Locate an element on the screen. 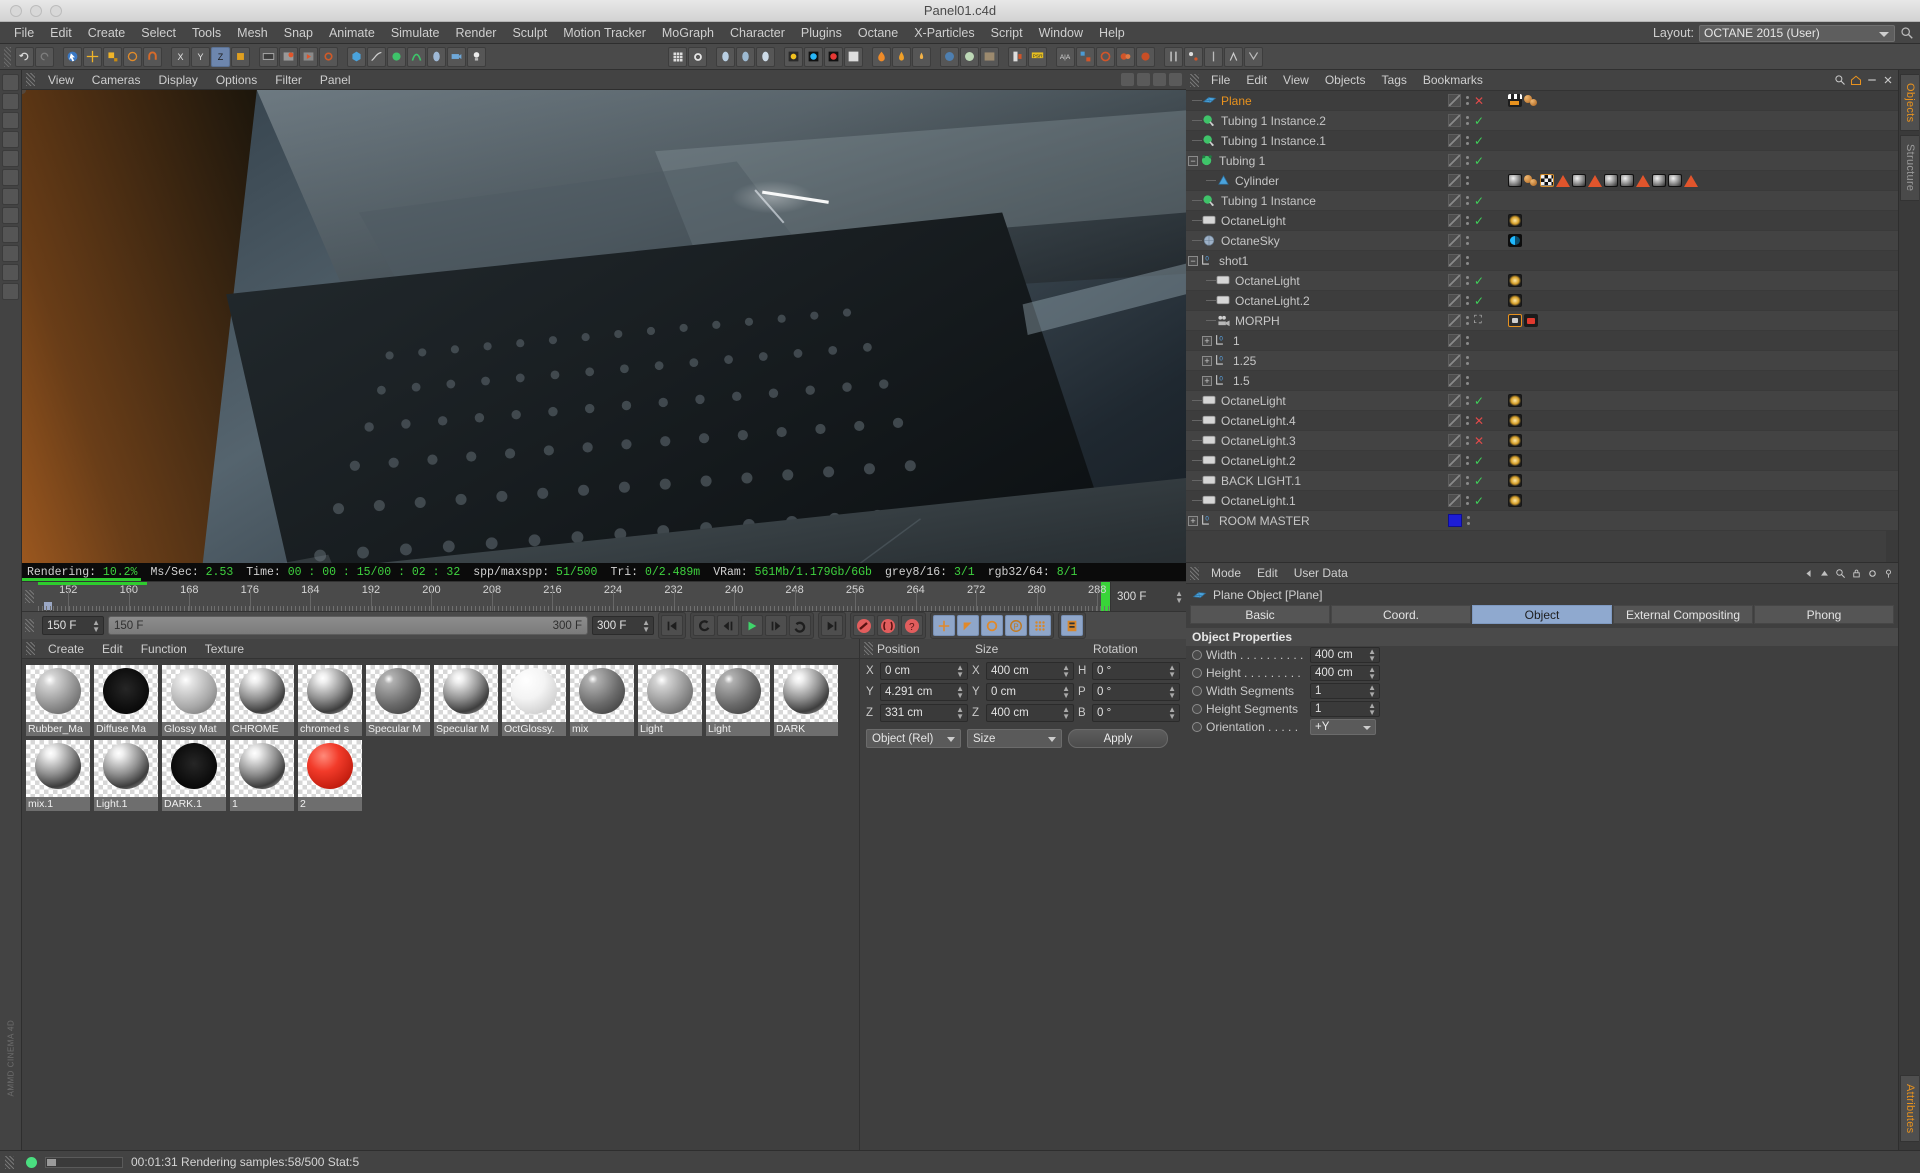  background-icon is located at coordinates (989, 56).